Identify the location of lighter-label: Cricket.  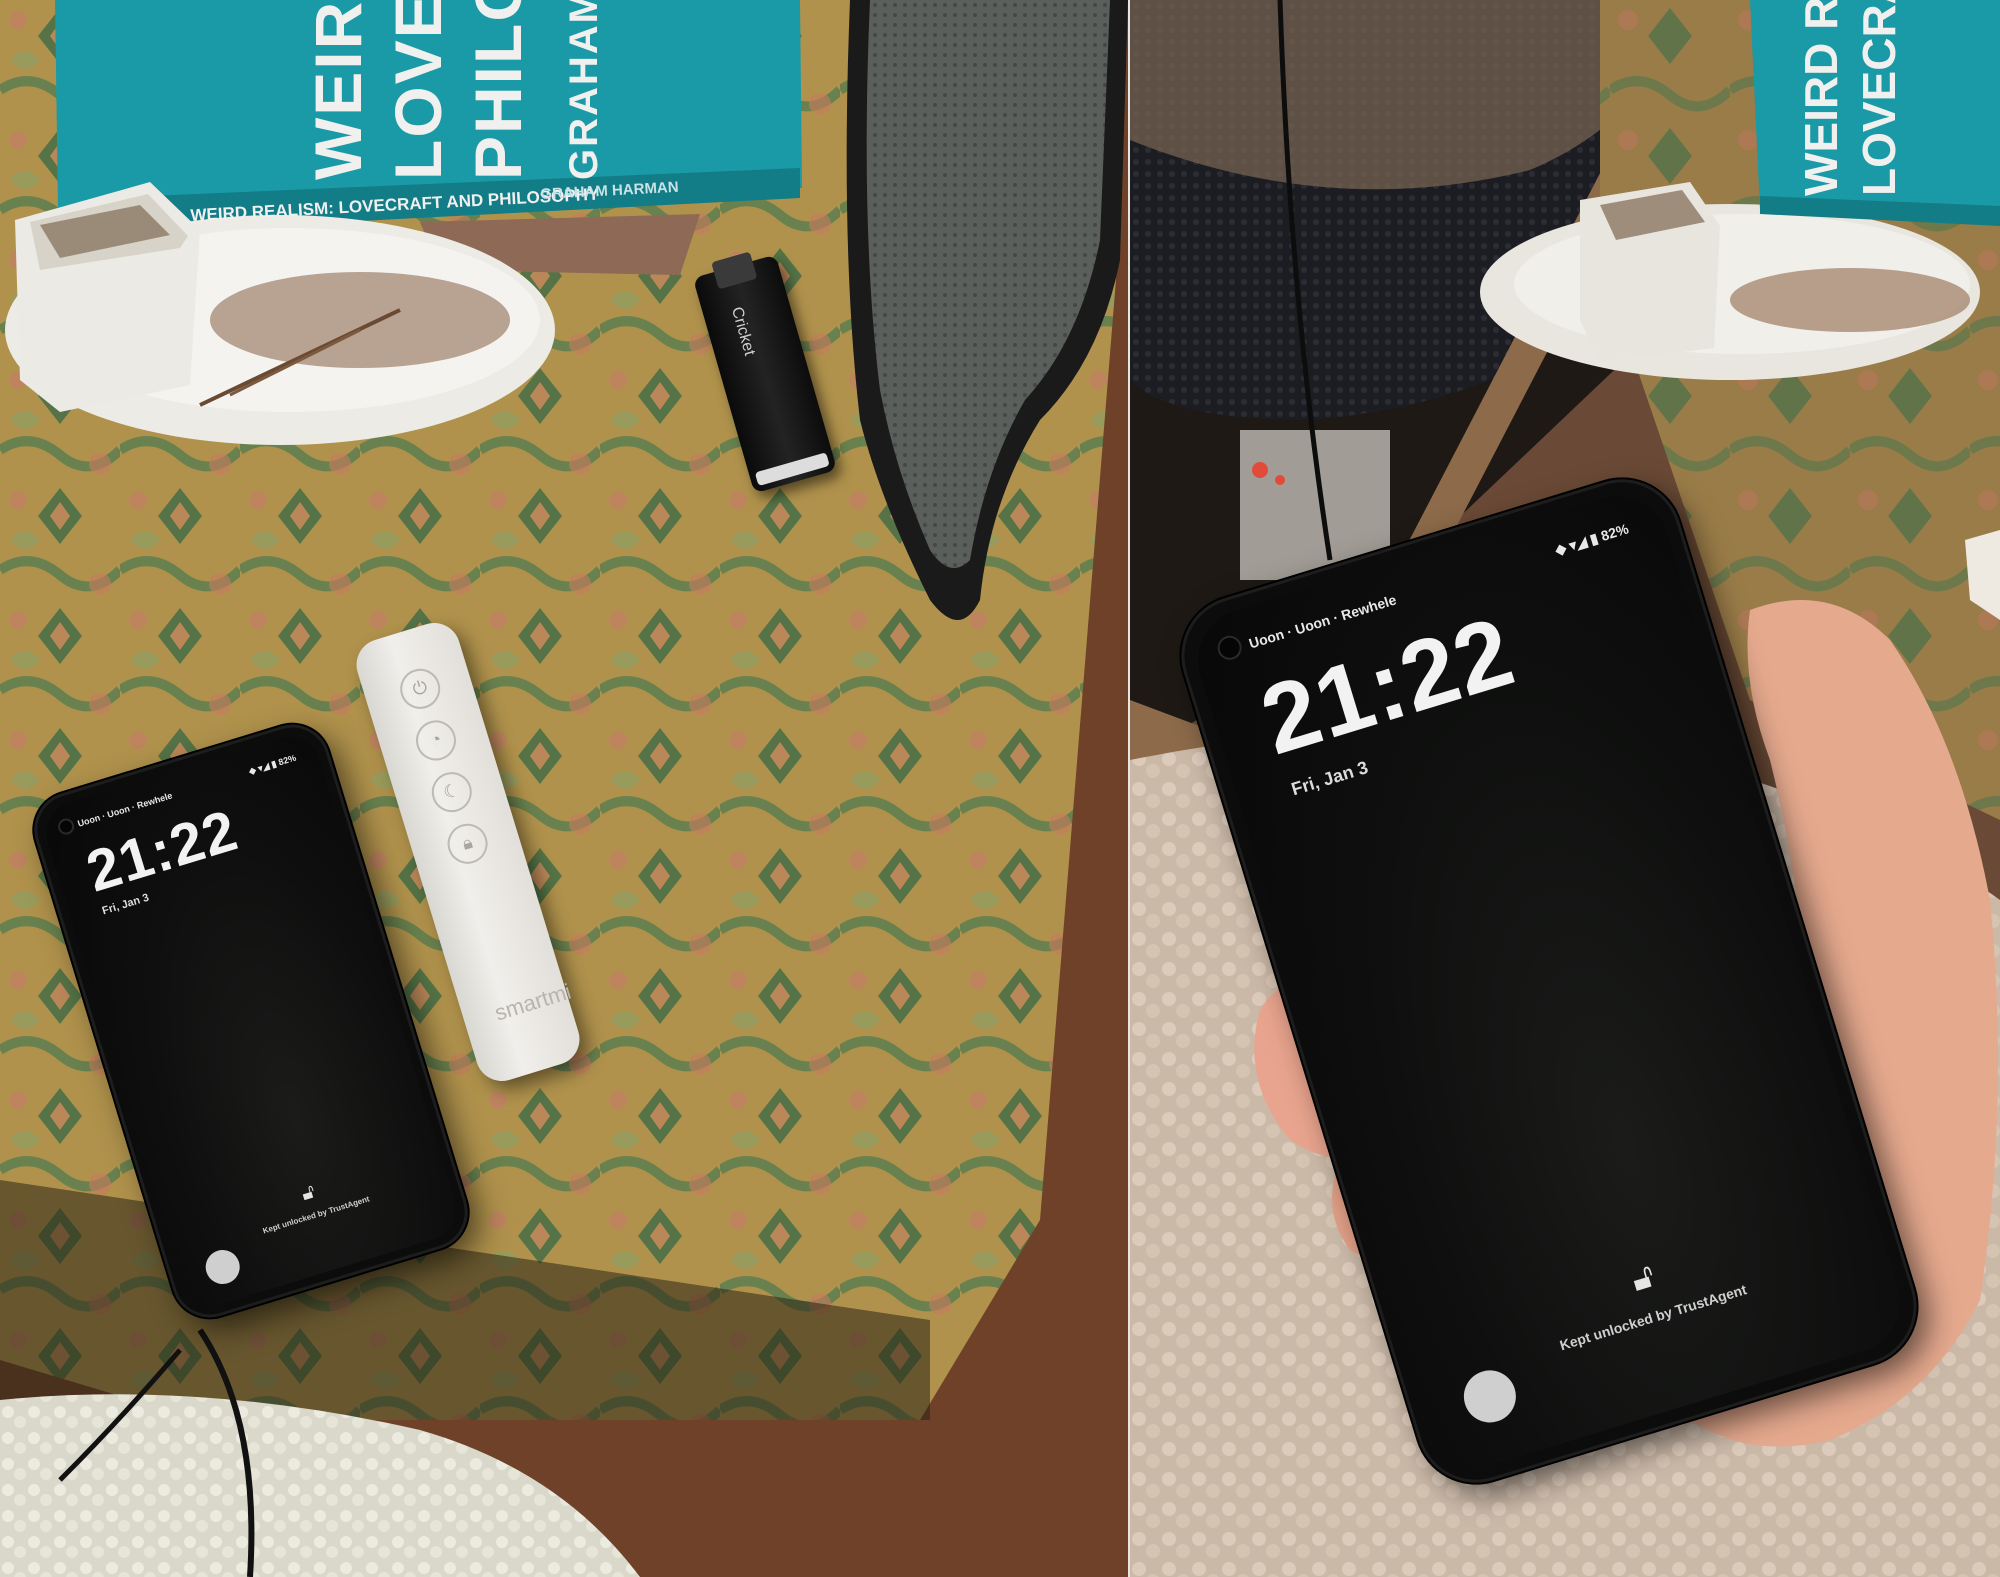
(742, 331).